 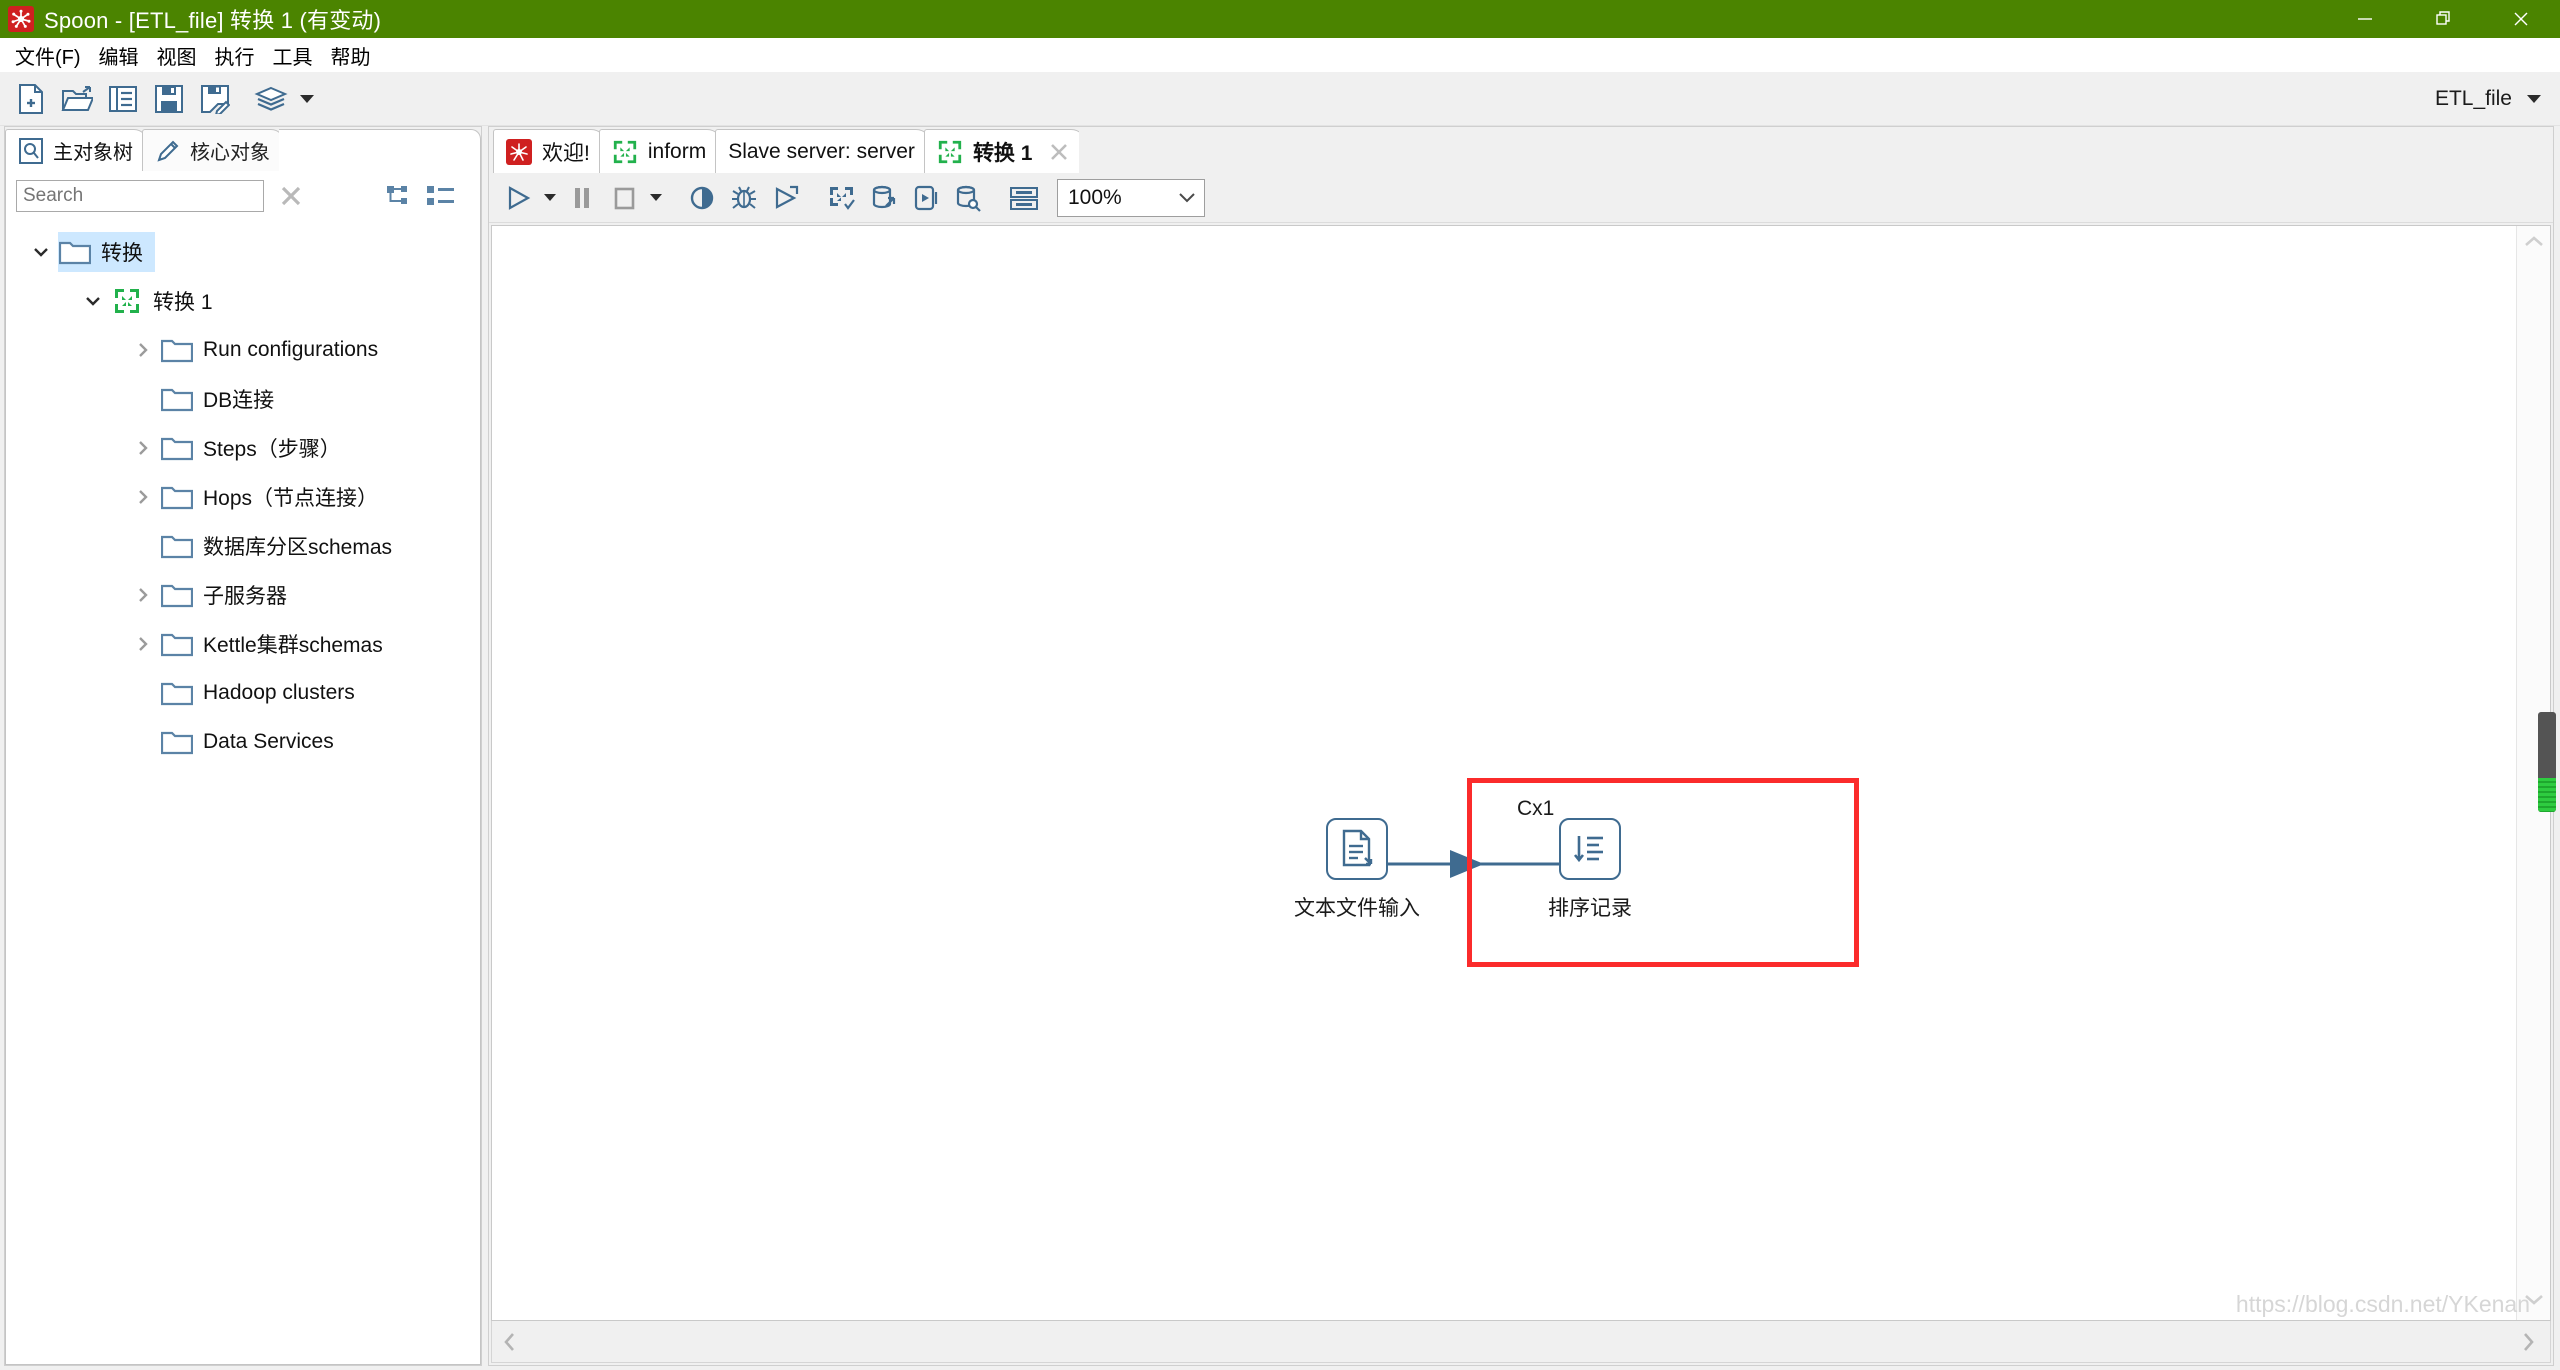 I want to click on replay-play-icon, so click(x=787, y=197).